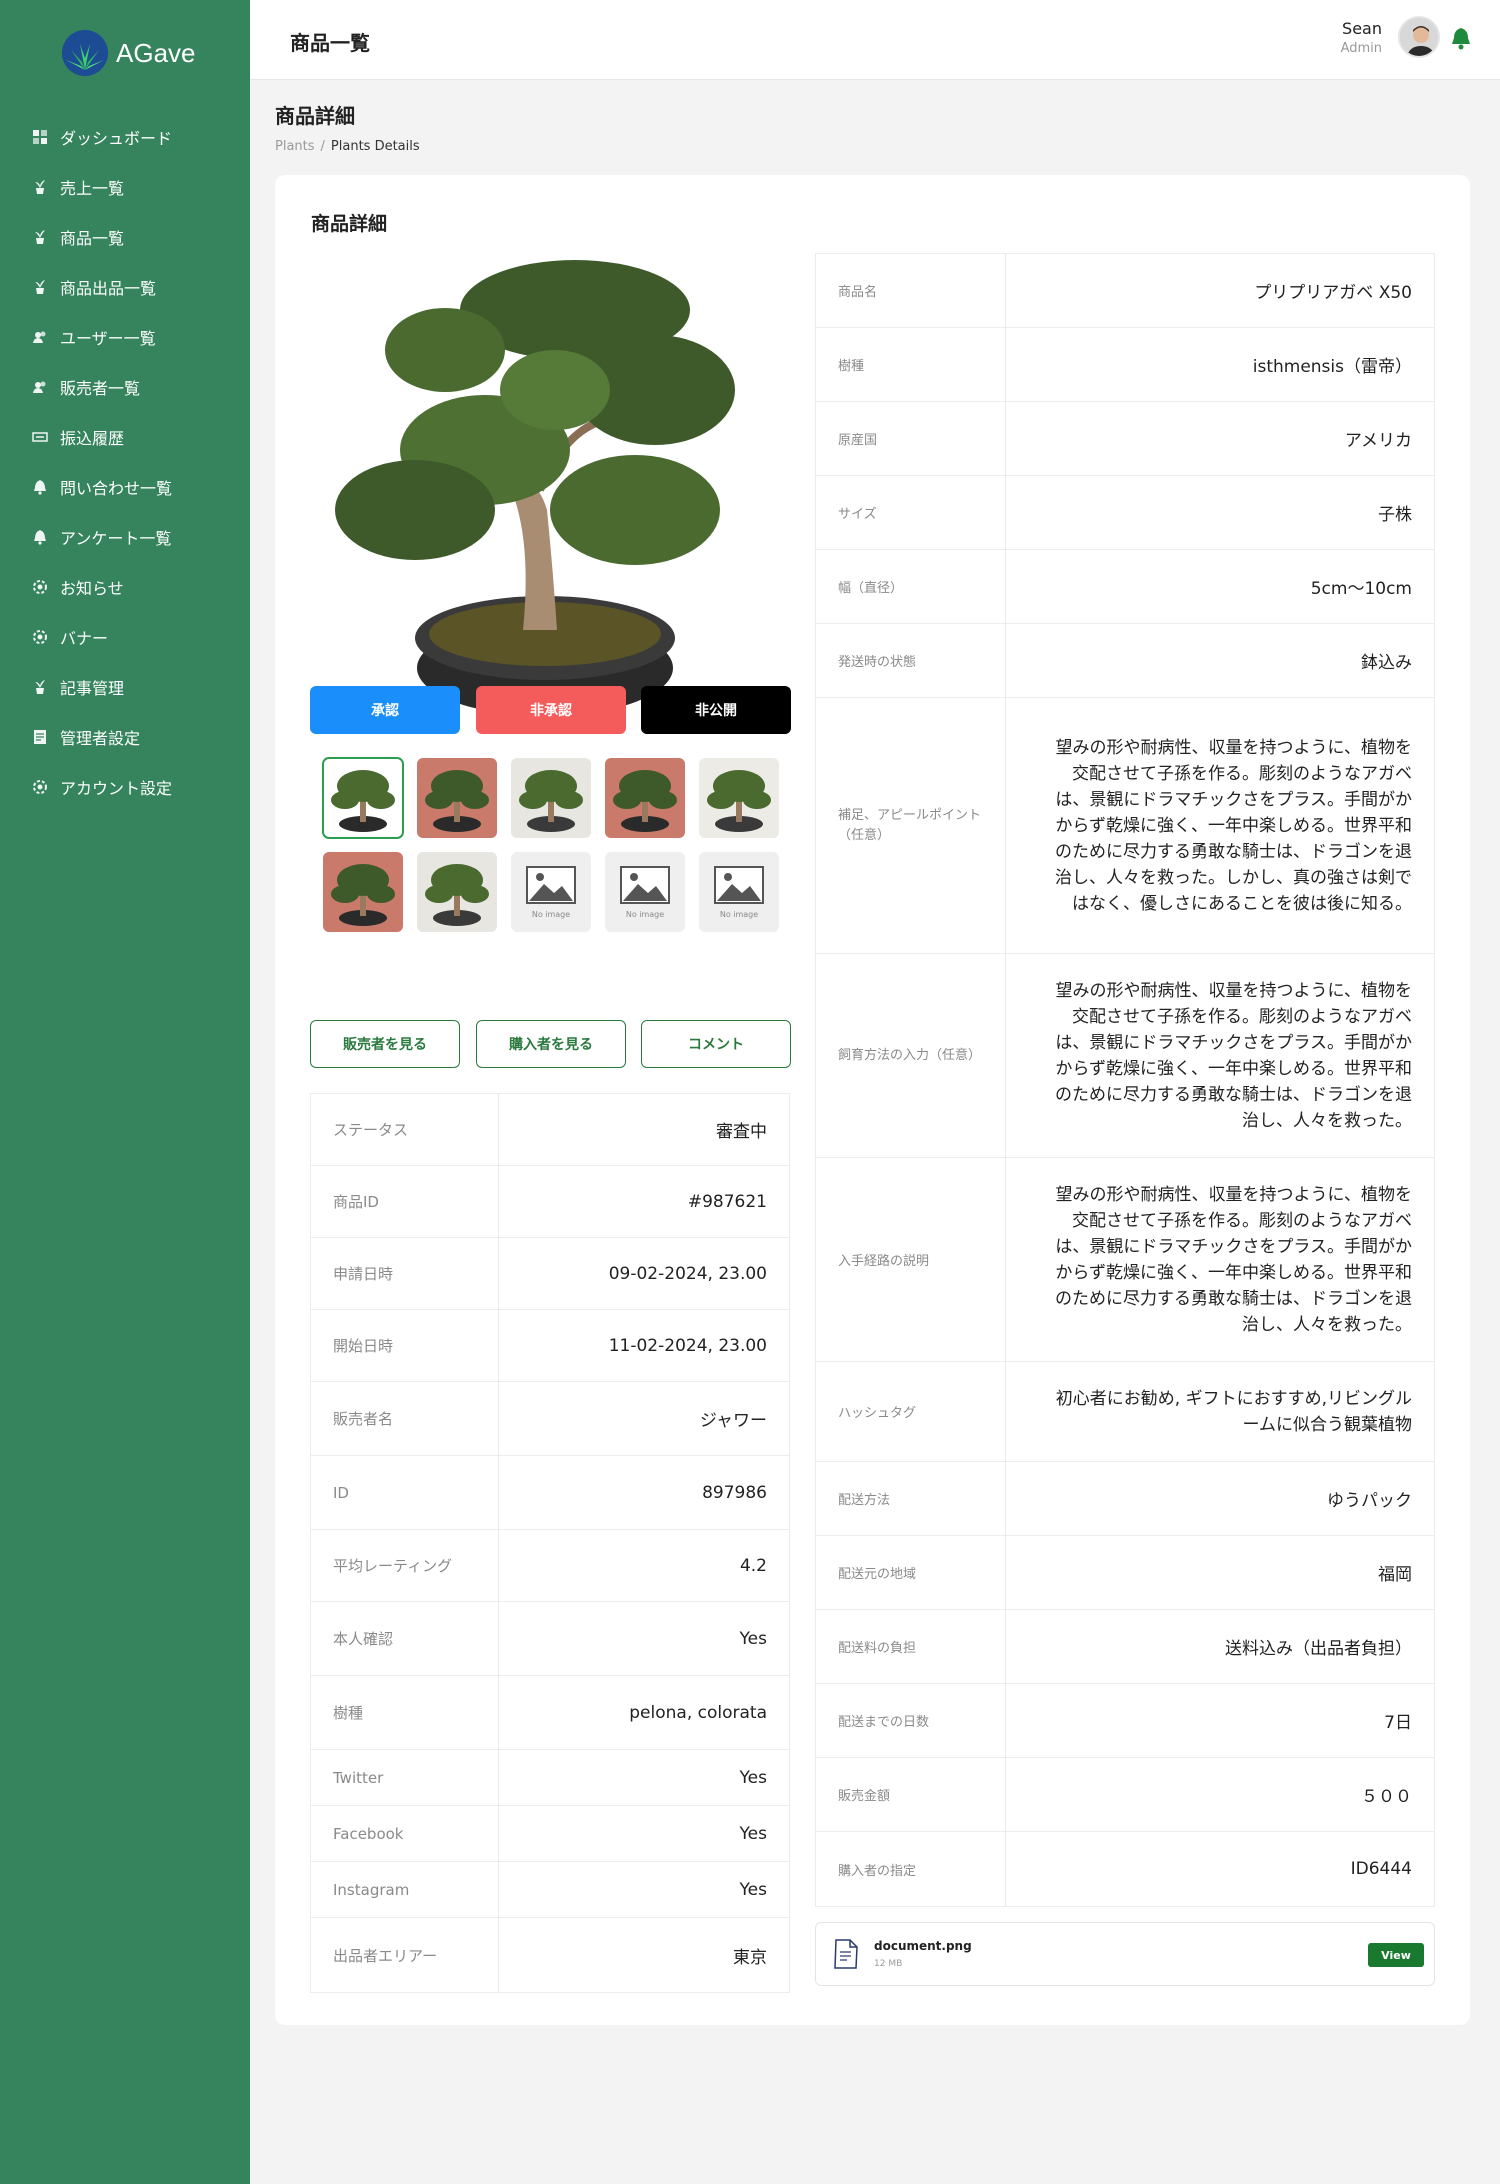  Describe the element at coordinates (550, 1493) in the screenshot. I see `detail-row: ID 897986` at that location.